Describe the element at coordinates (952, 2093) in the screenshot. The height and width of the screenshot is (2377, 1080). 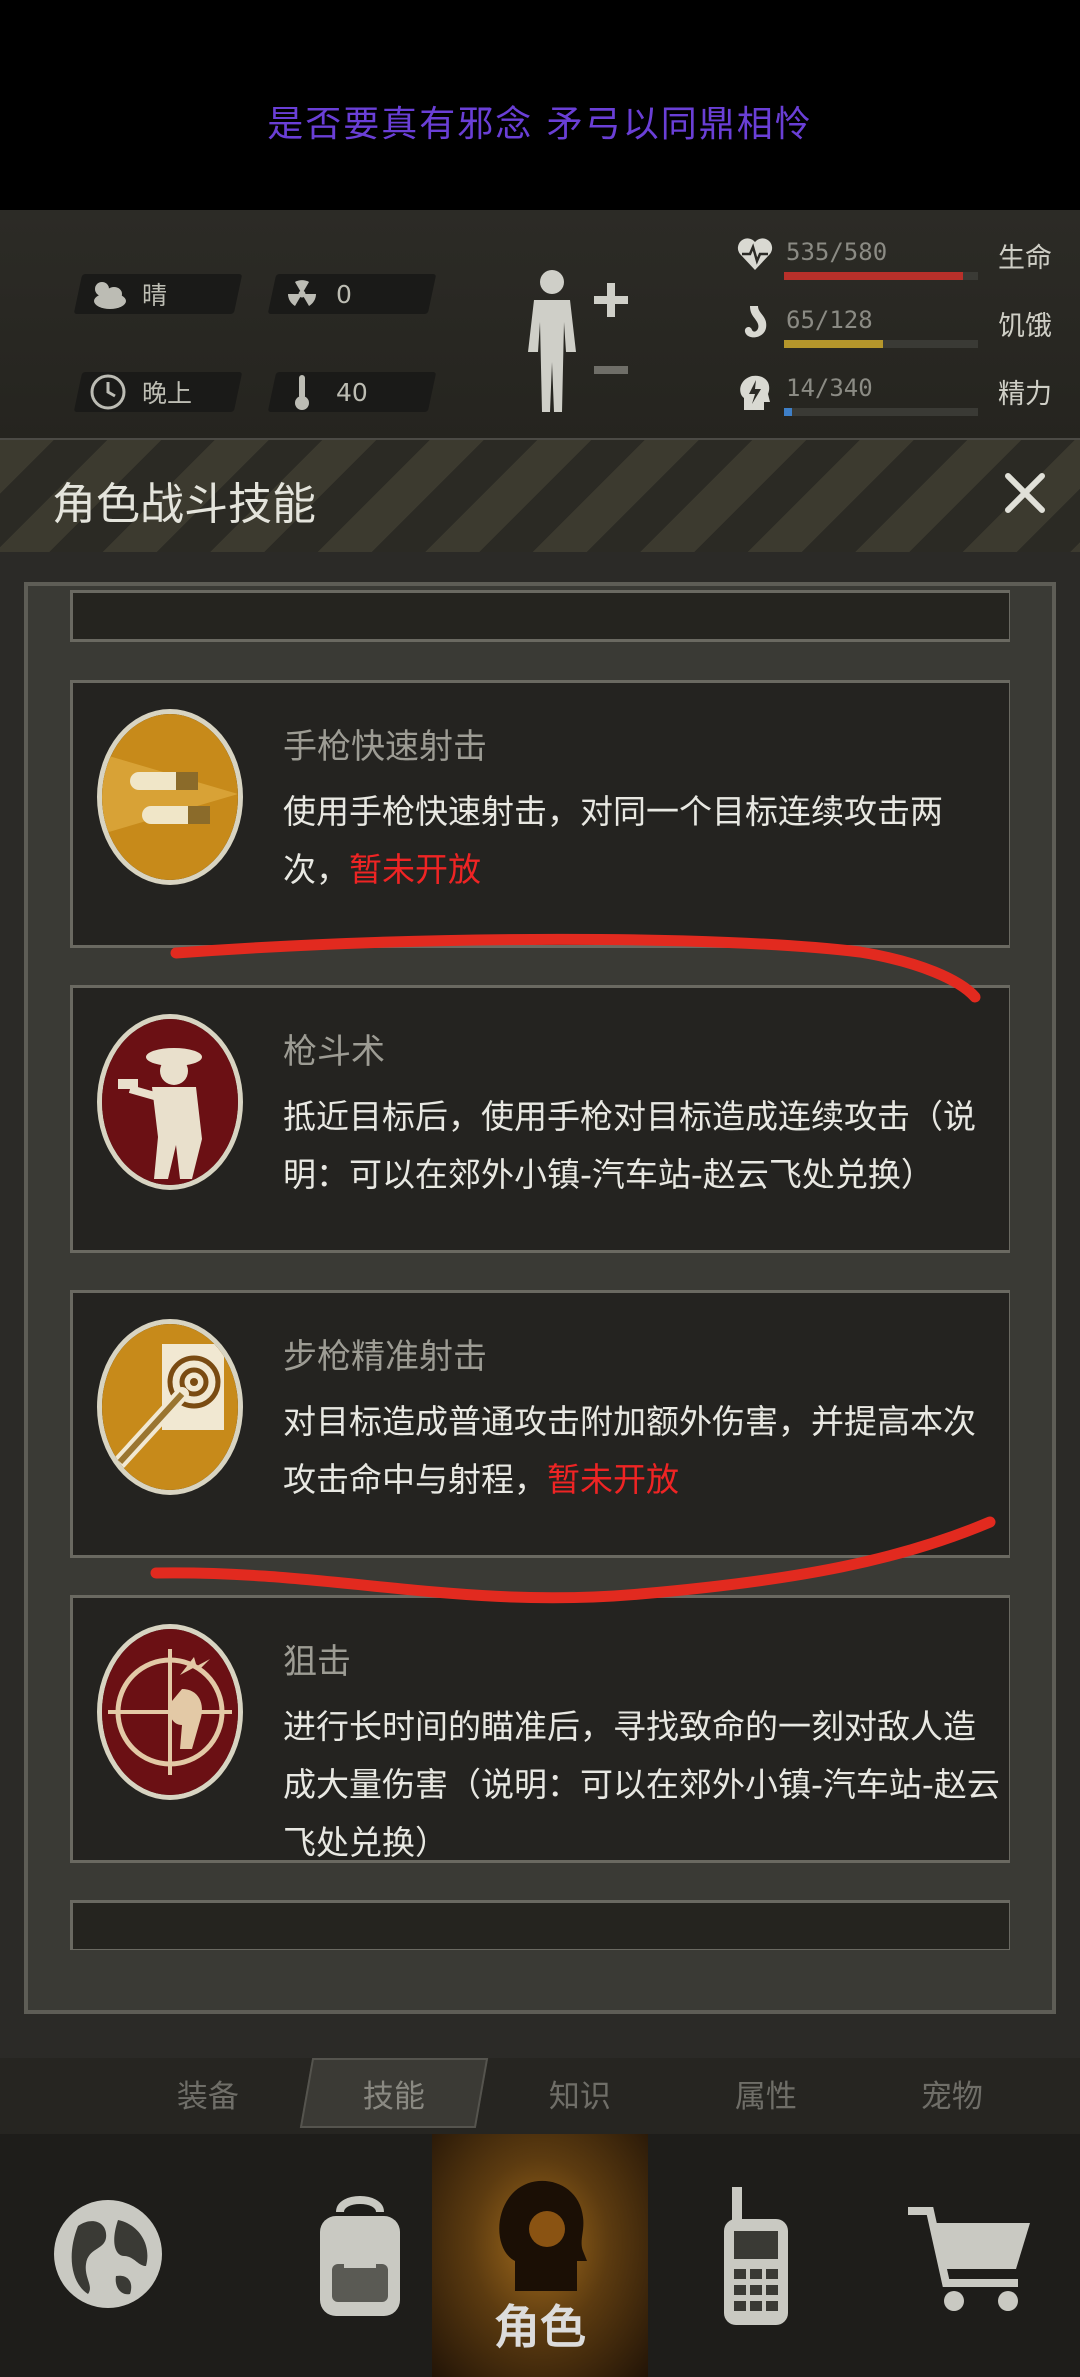
I see `tab-pets: 宠物` at that location.